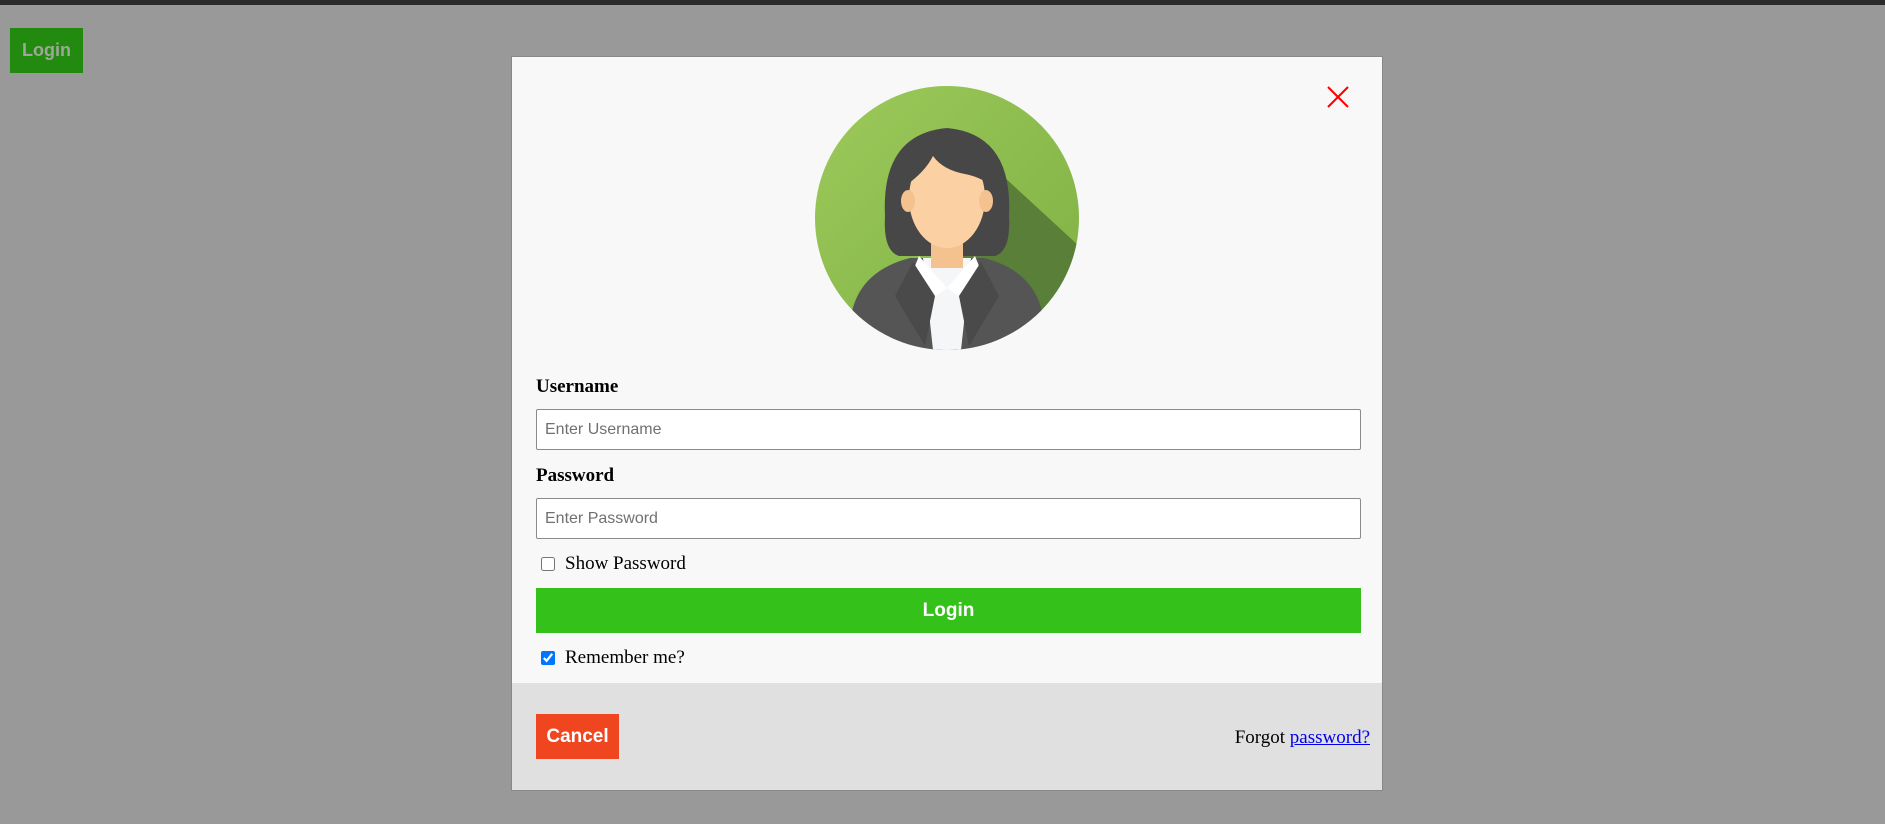 The height and width of the screenshot is (824, 1885). Describe the element at coordinates (948, 518) in the screenshot. I see `password-input` at that location.